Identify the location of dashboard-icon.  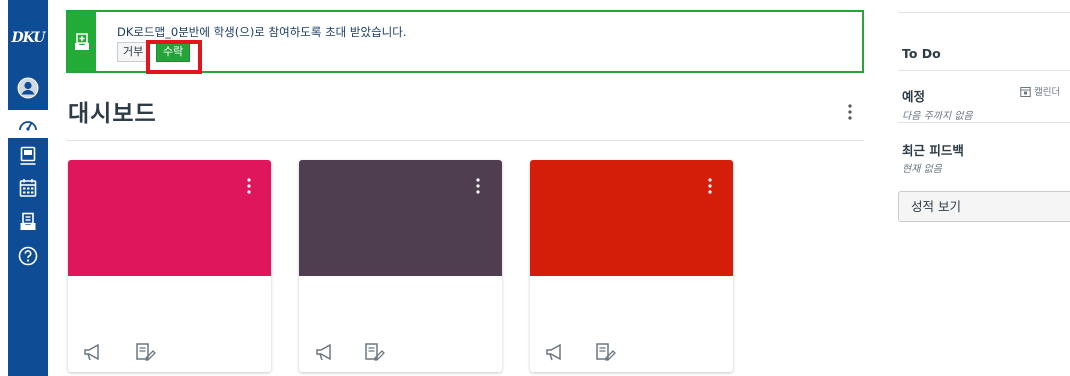
(28, 126).